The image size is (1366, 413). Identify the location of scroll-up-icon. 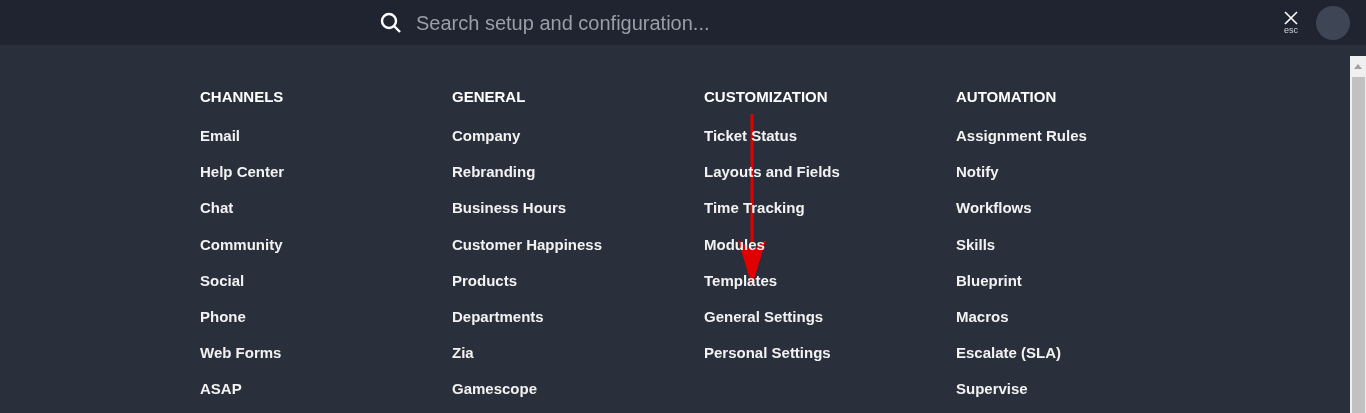
(1358, 66).